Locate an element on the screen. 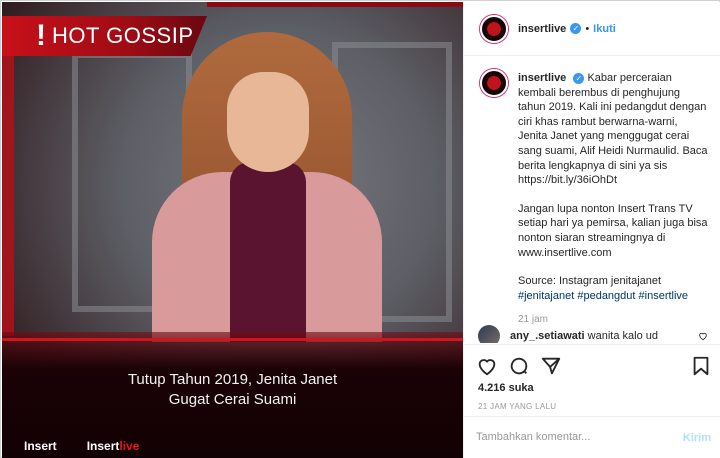  decorative-red-bar-left is located at coordinates (8, 176).